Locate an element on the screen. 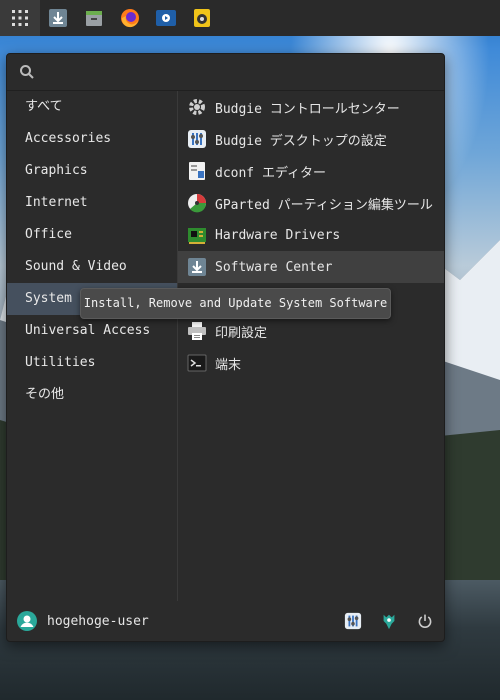 Image resolution: width=500 pixels, height=700 pixels. settings-button is located at coordinates (353, 621).